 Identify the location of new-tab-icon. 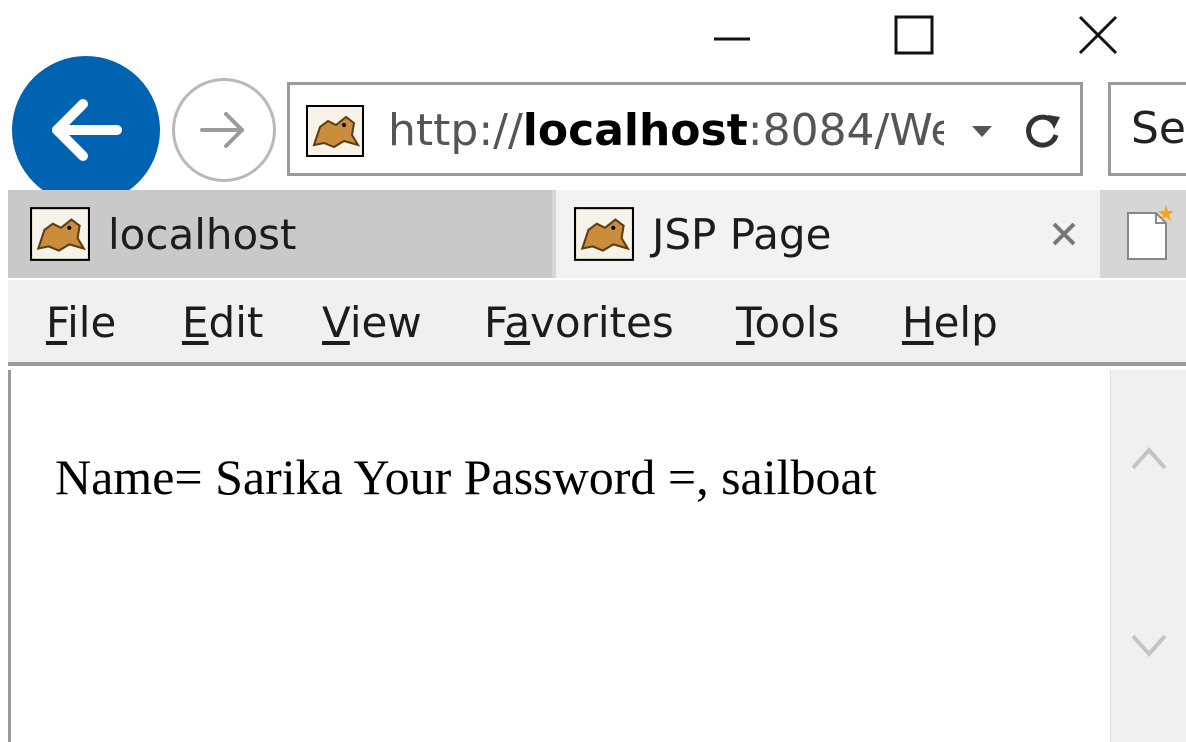
(1150, 232).